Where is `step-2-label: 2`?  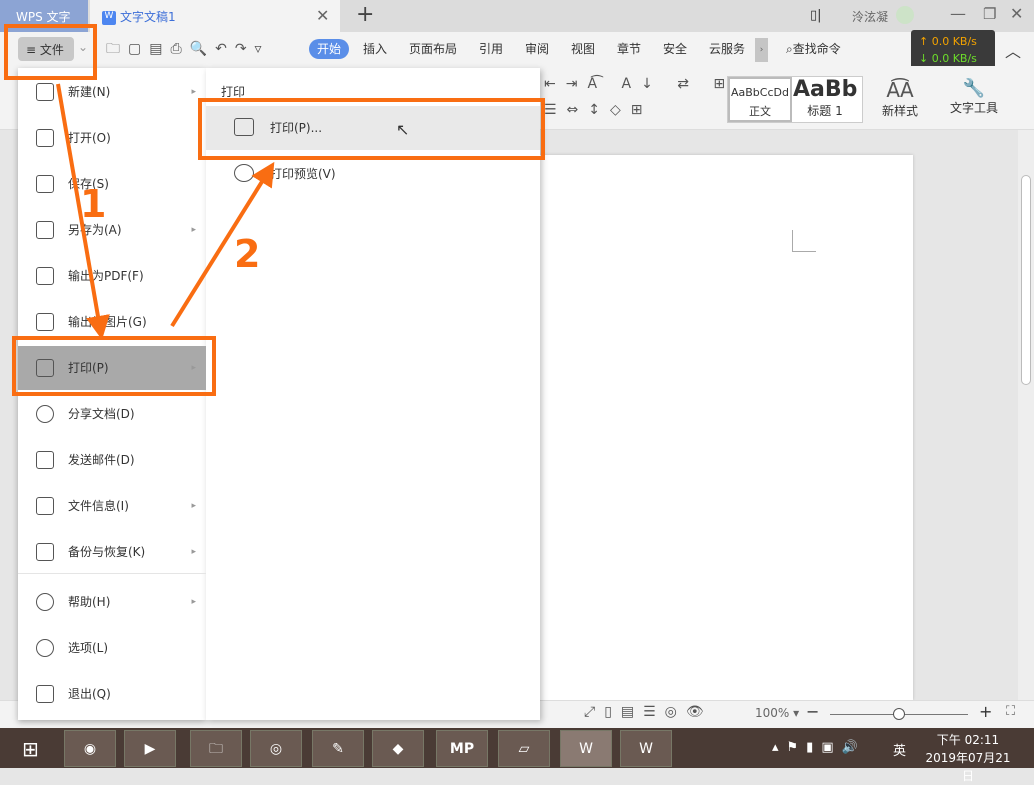 step-2-label: 2 is located at coordinates (247, 254).